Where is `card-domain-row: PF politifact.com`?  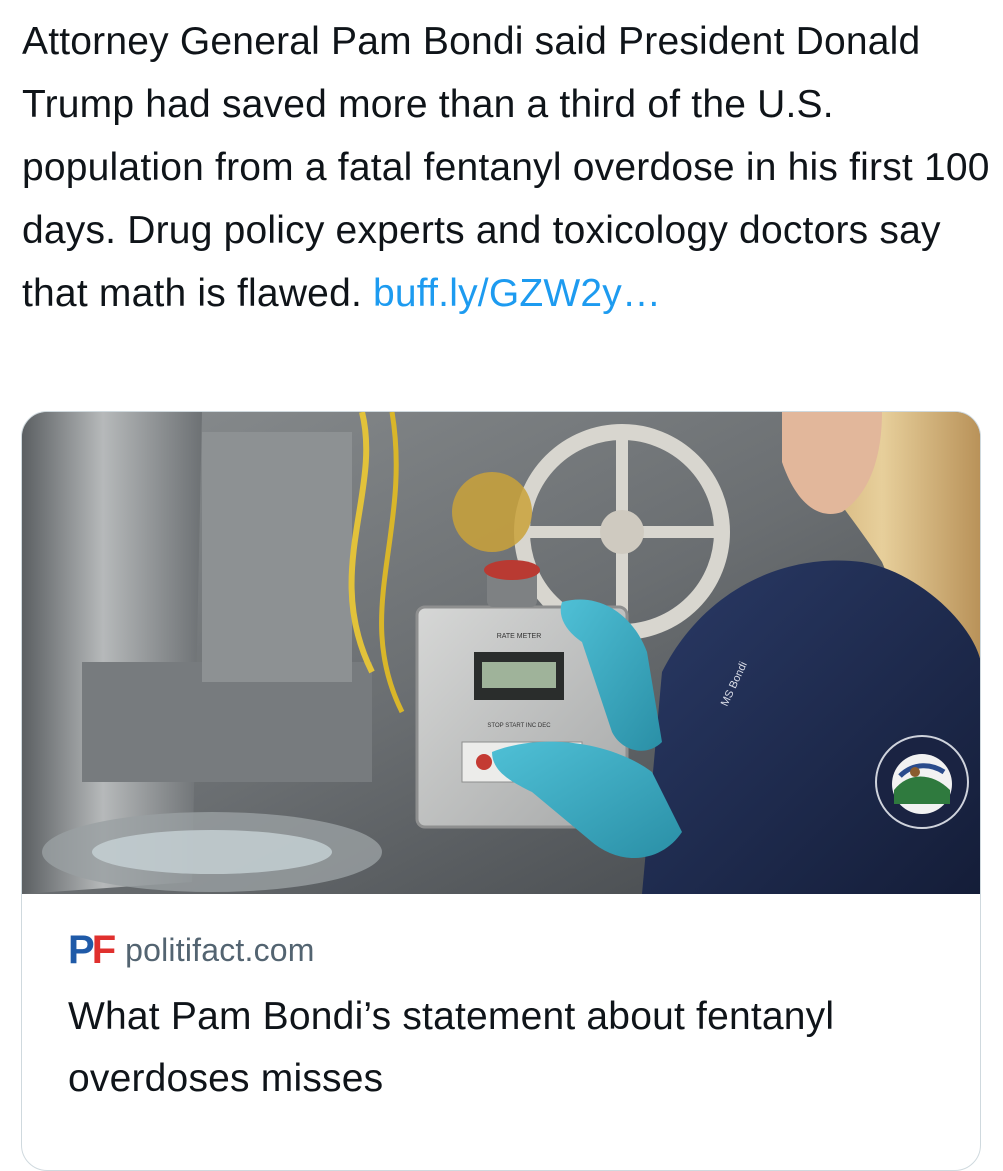
card-domain-row: PF politifact.com is located at coordinates (191, 950).